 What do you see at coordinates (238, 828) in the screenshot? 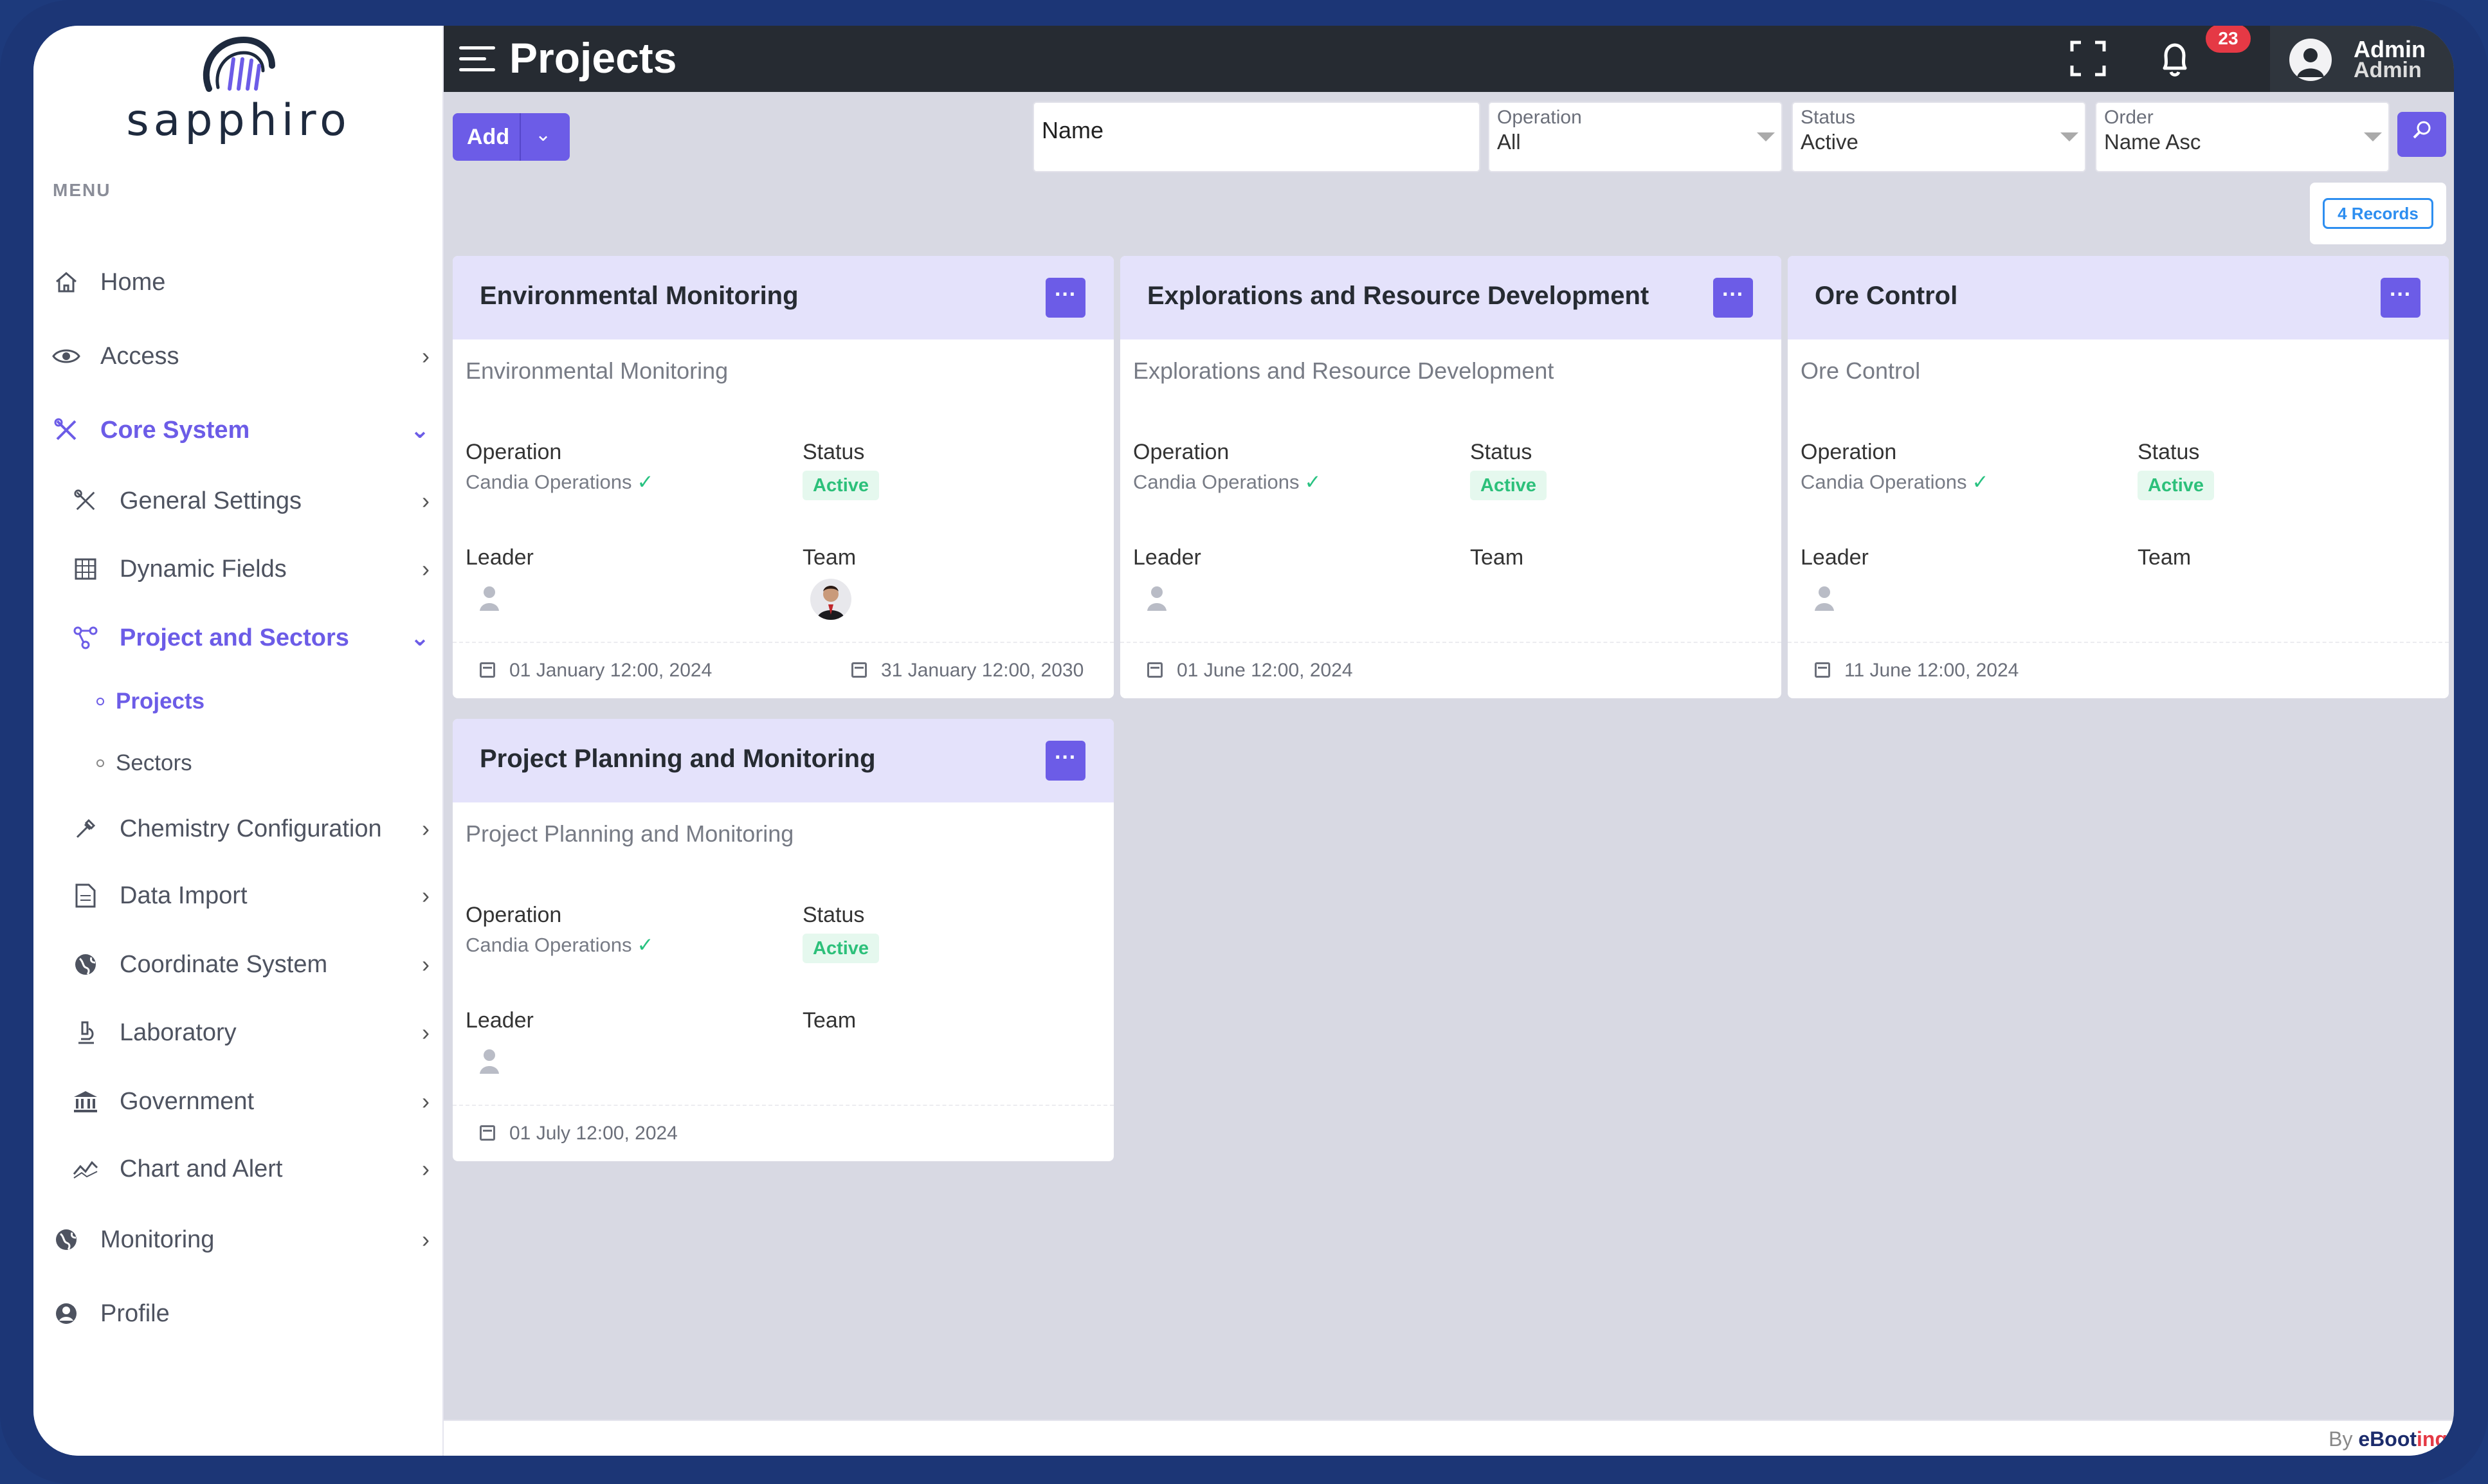
I see `sidebar-item-chemistry-configuration: Chemistry Configuration ›` at bounding box center [238, 828].